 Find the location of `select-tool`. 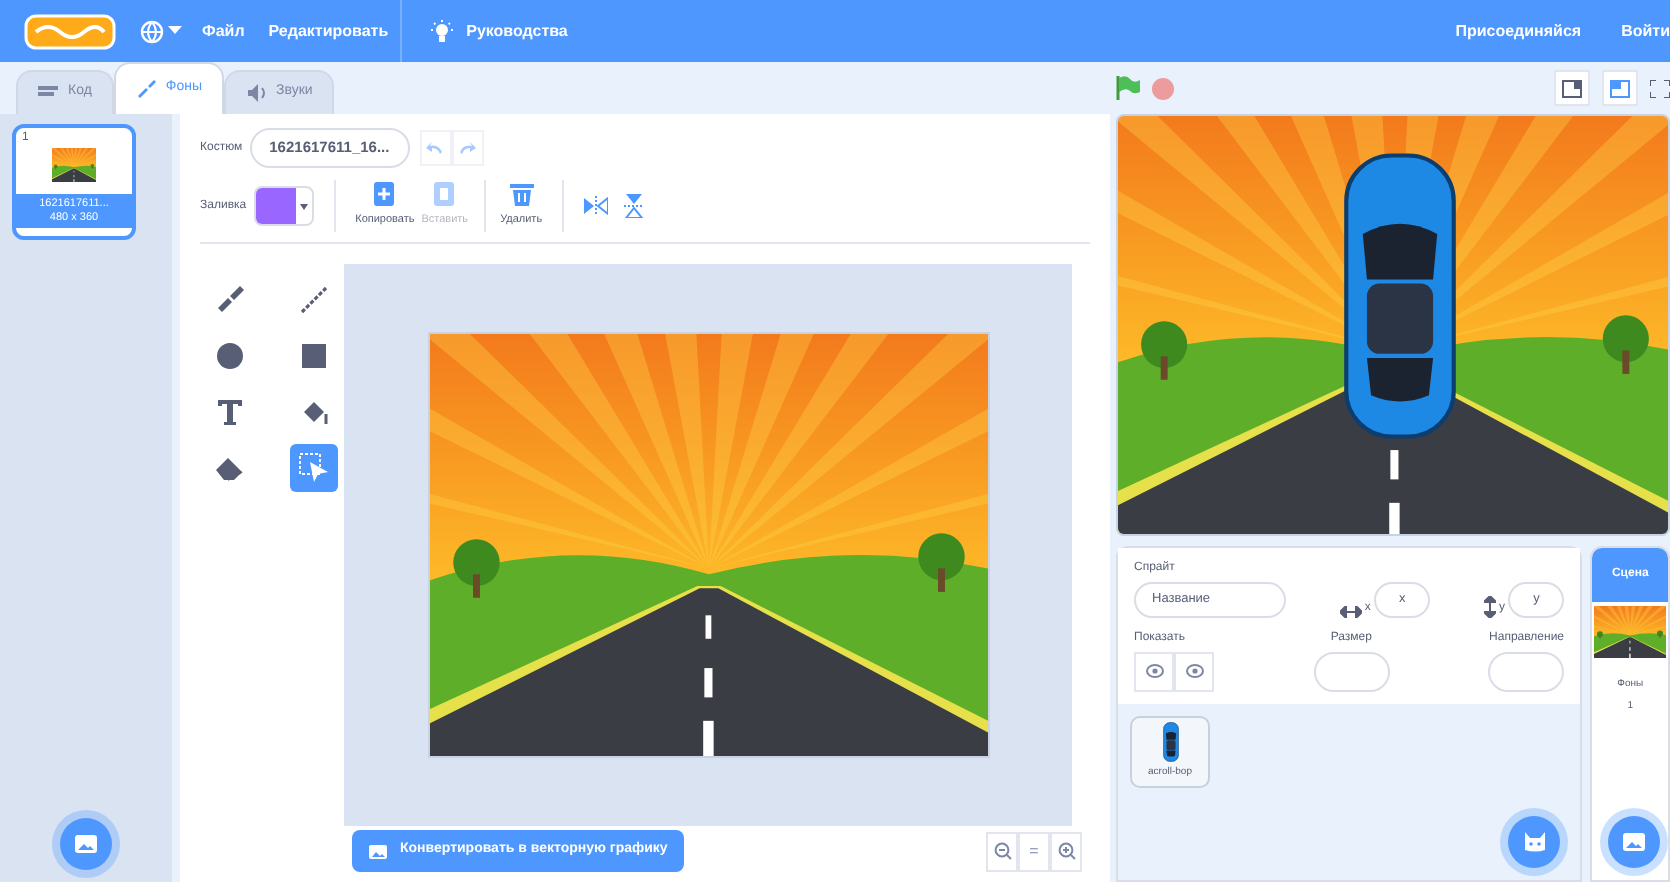

select-tool is located at coordinates (314, 468).